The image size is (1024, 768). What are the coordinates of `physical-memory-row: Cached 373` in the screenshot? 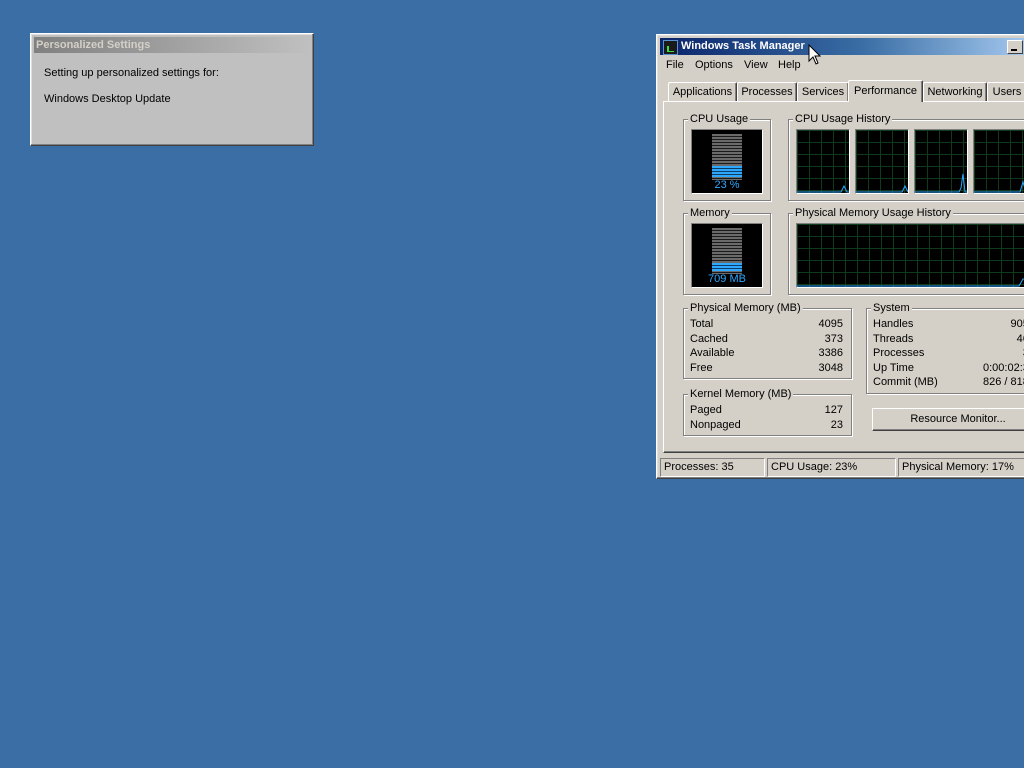 It's located at (766, 340).